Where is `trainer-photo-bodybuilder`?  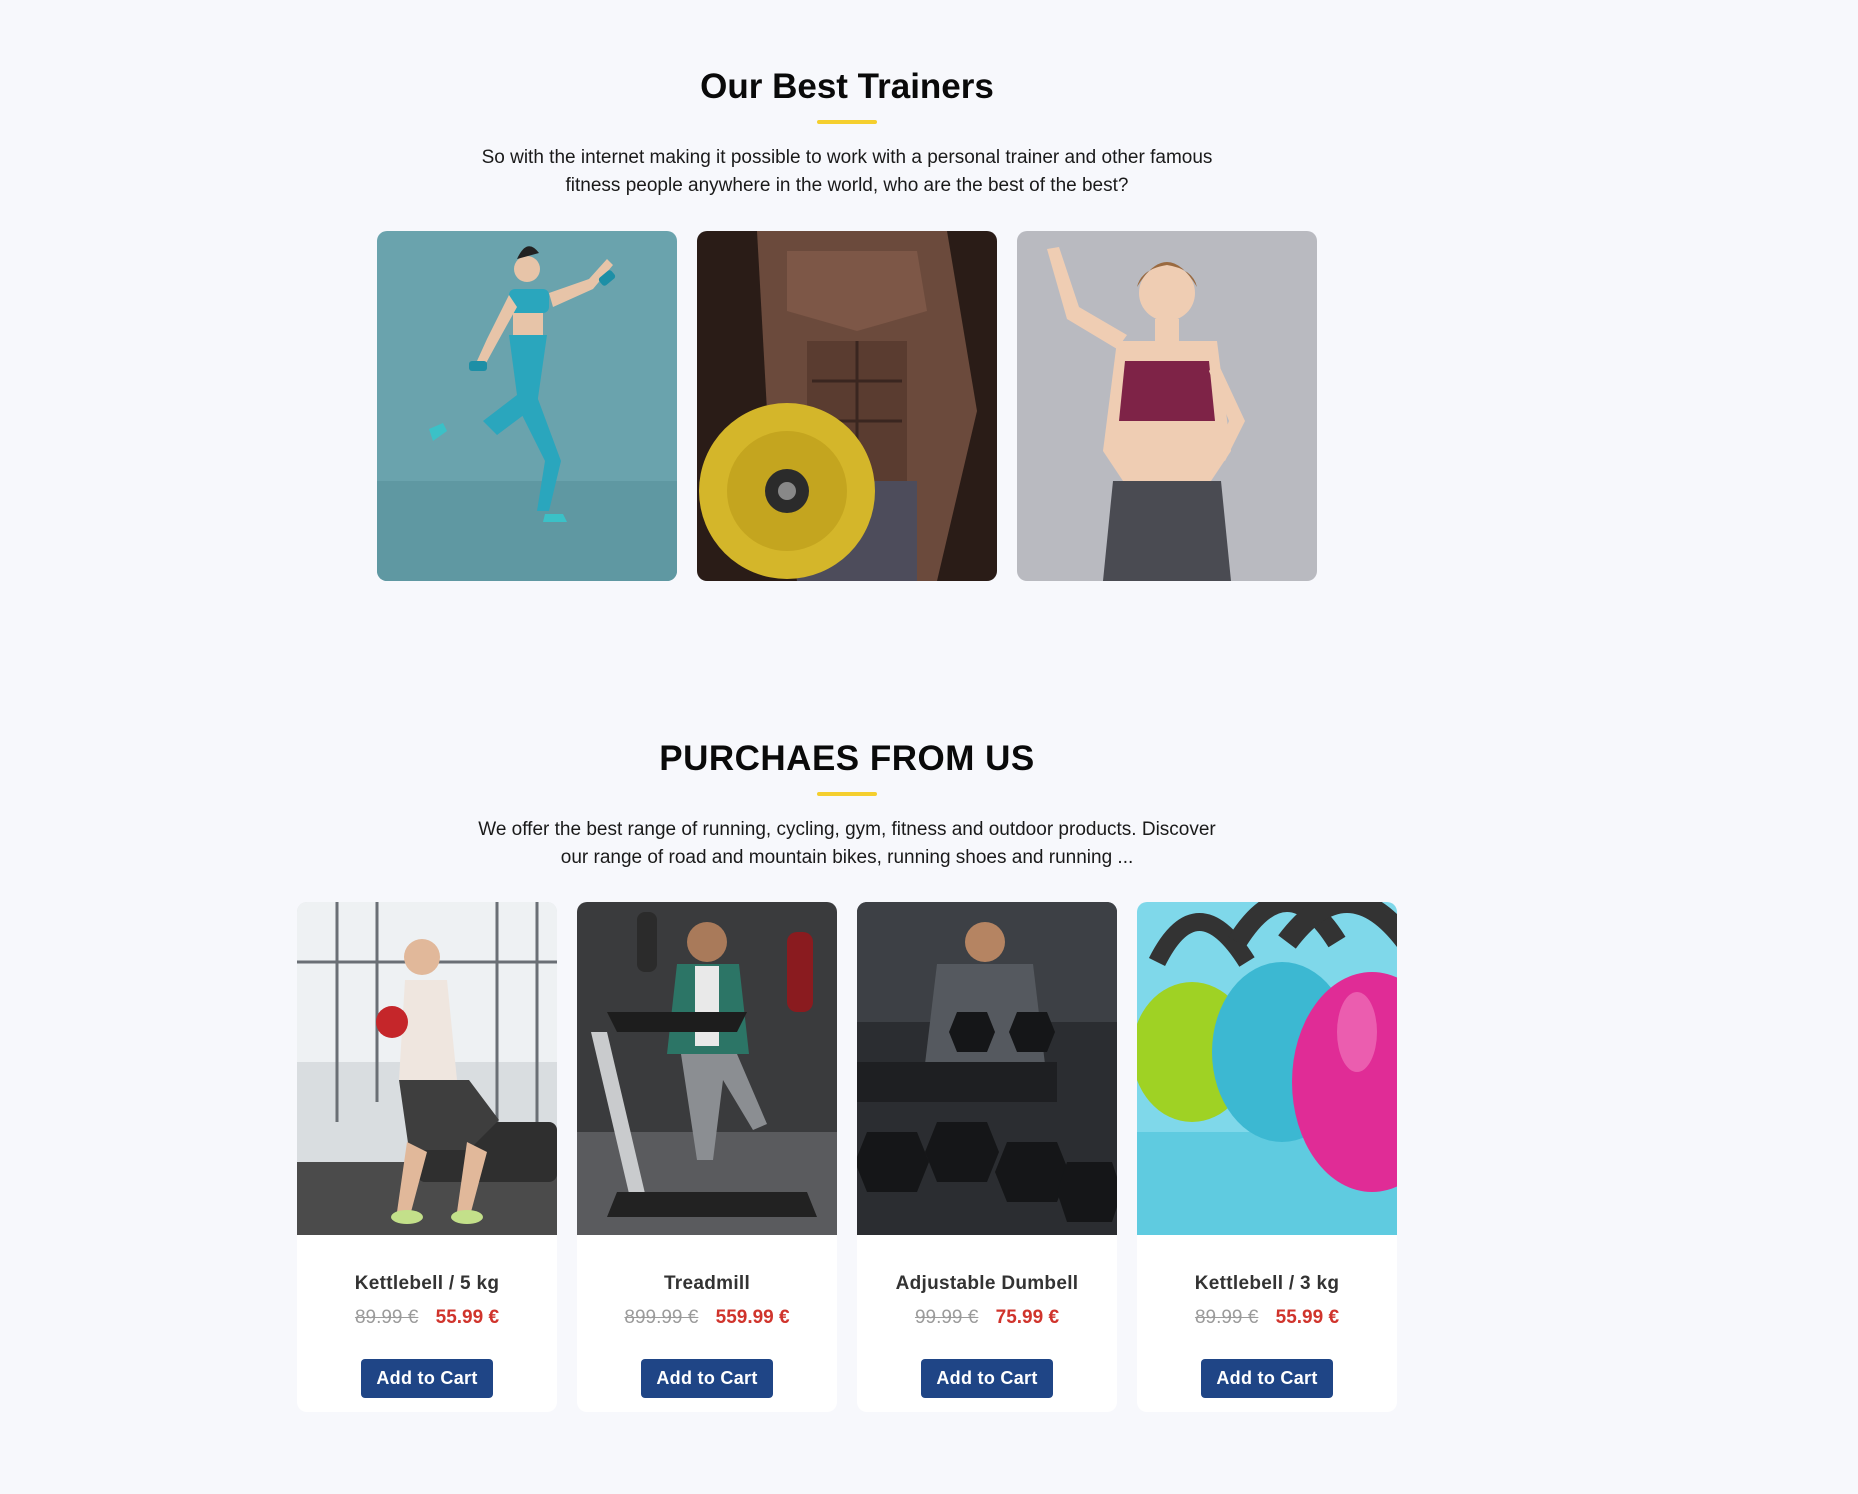 trainer-photo-bodybuilder is located at coordinates (847, 406).